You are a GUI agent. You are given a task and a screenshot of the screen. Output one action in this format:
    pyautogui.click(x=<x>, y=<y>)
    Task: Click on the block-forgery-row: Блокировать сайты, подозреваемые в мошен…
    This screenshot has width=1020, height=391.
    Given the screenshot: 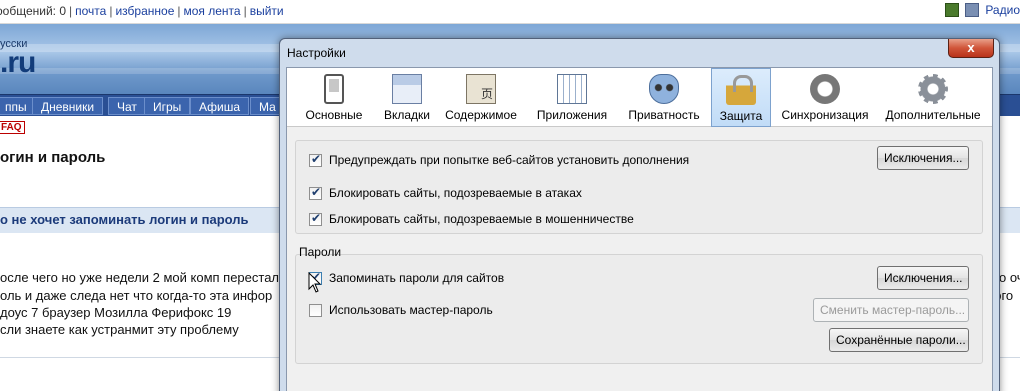 What is the action you would take?
    pyautogui.click(x=471, y=219)
    